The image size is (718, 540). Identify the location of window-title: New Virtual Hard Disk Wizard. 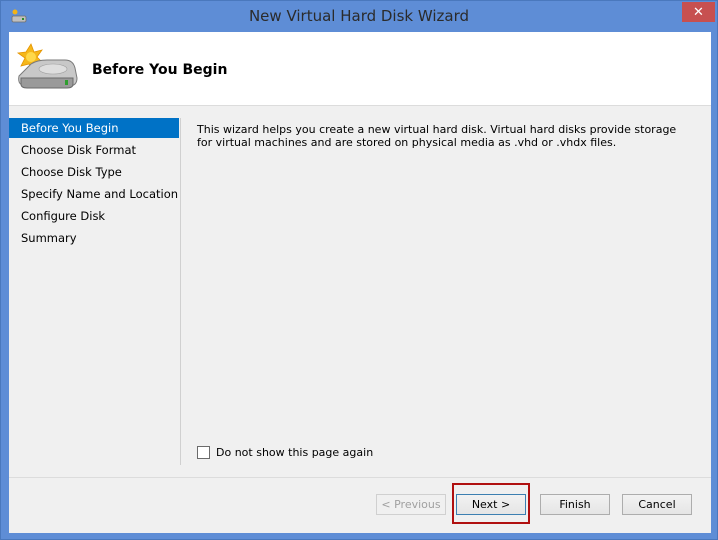
(359, 16).